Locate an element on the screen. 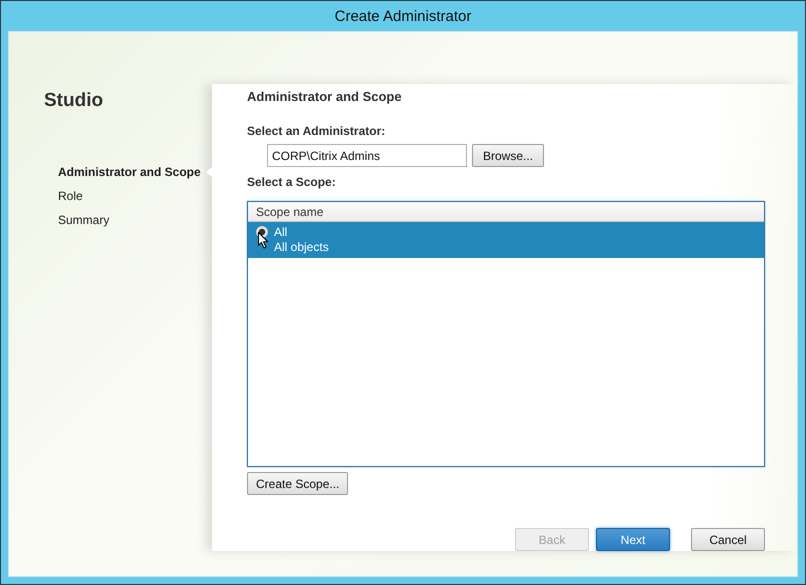 The image size is (806, 585). scope-name: All is located at coordinates (281, 232).